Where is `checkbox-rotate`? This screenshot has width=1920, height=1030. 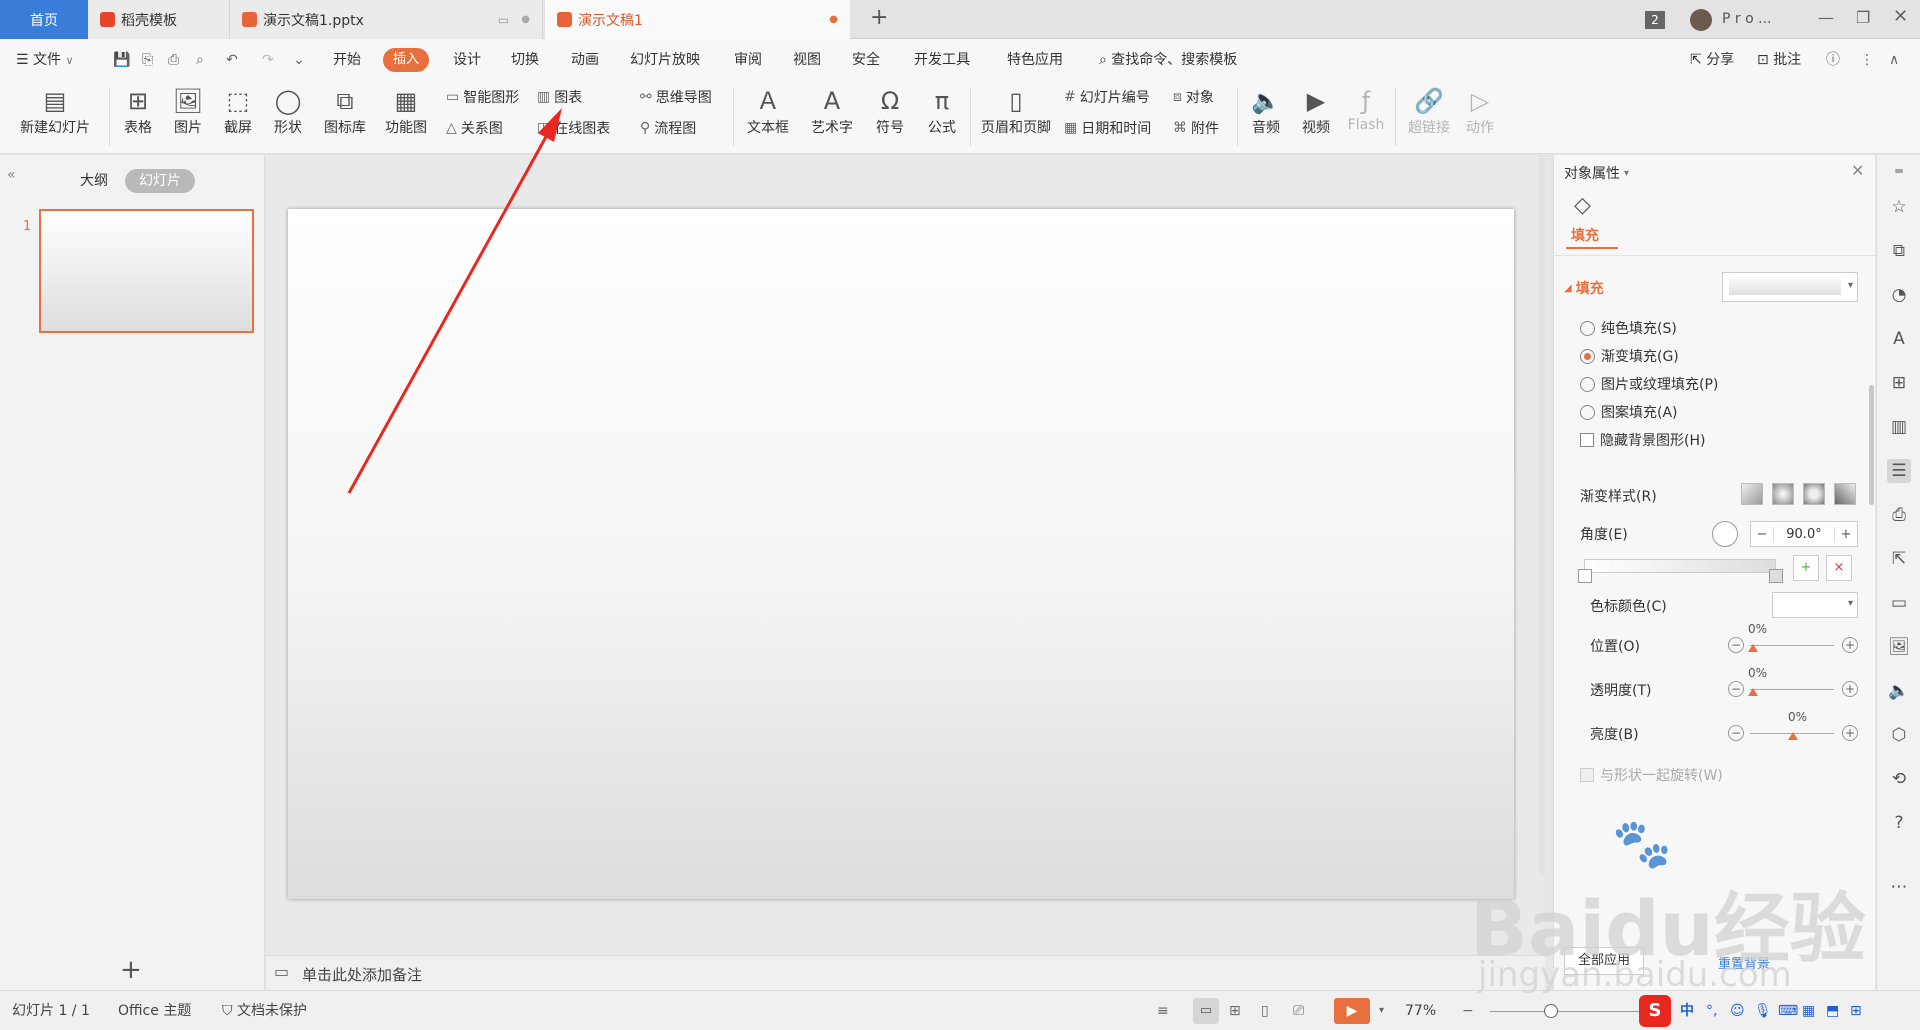 checkbox-rotate is located at coordinates (1587, 775).